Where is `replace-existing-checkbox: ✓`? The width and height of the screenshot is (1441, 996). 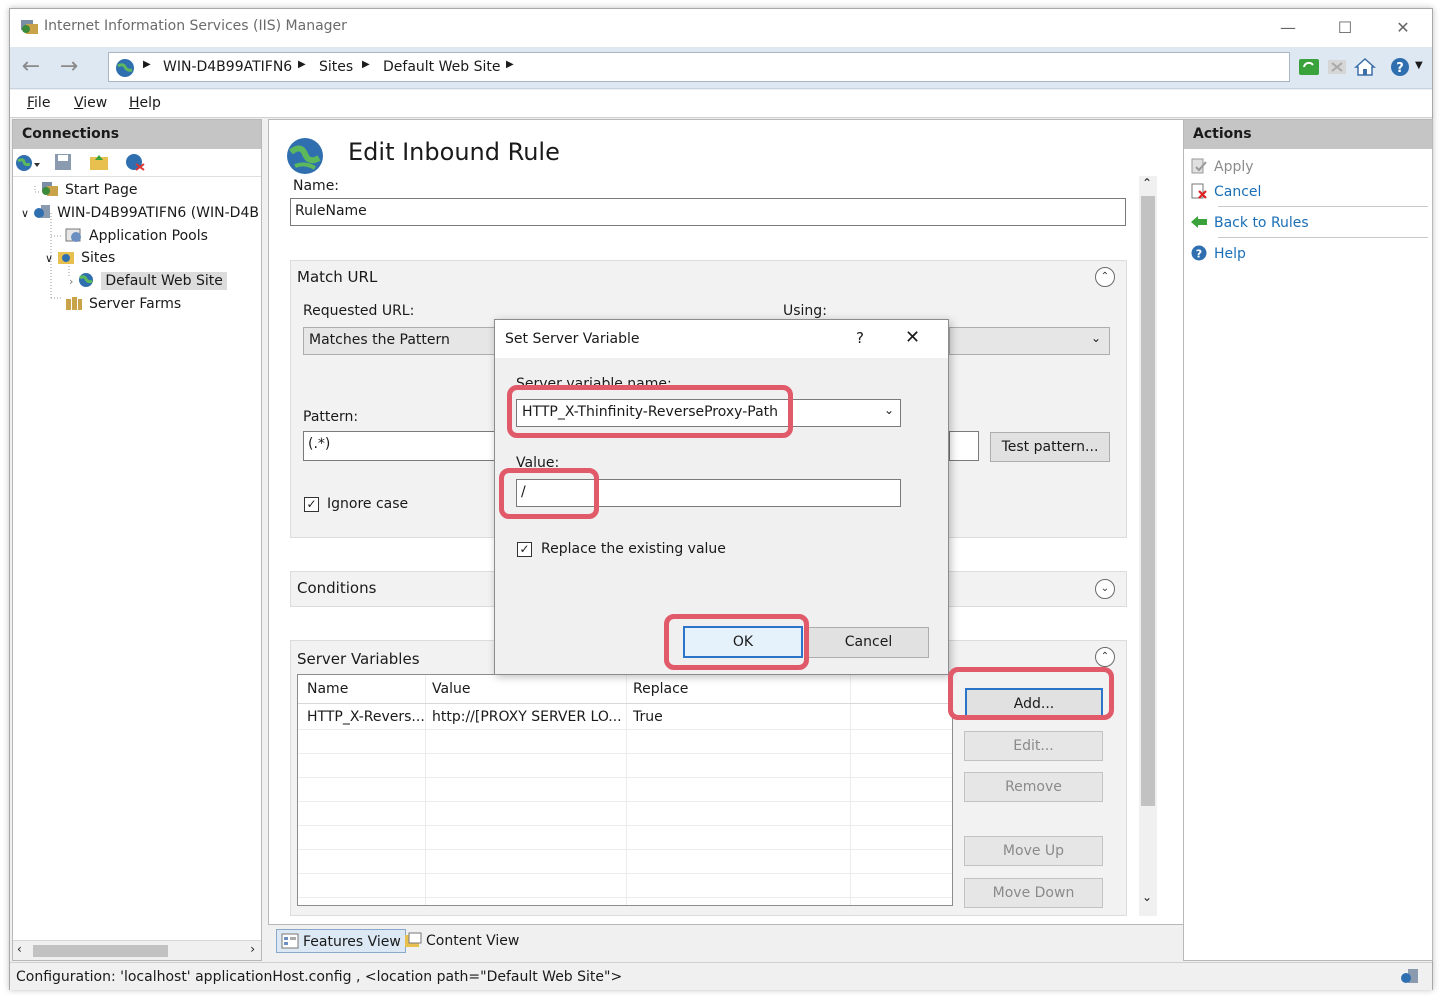
replace-existing-checkbox: ✓ is located at coordinates (524, 549).